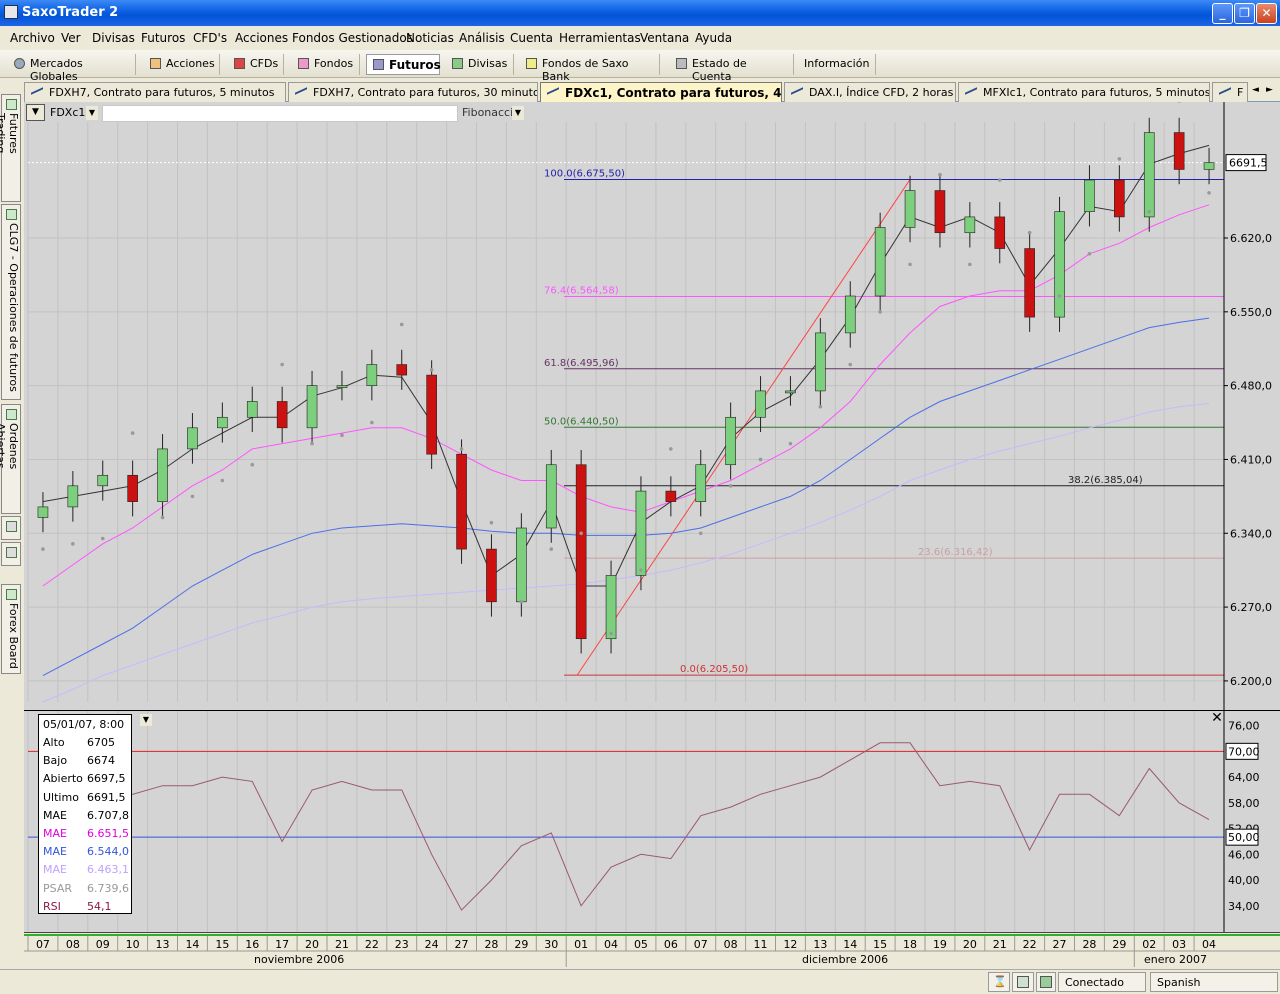 Image resolution: width=1280 pixels, height=994 pixels. What do you see at coordinates (413, 92) in the screenshot?
I see `tab-fdxh7-30min: FDXH7, Contrato para futuros, 30 minutos` at bounding box center [413, 92].